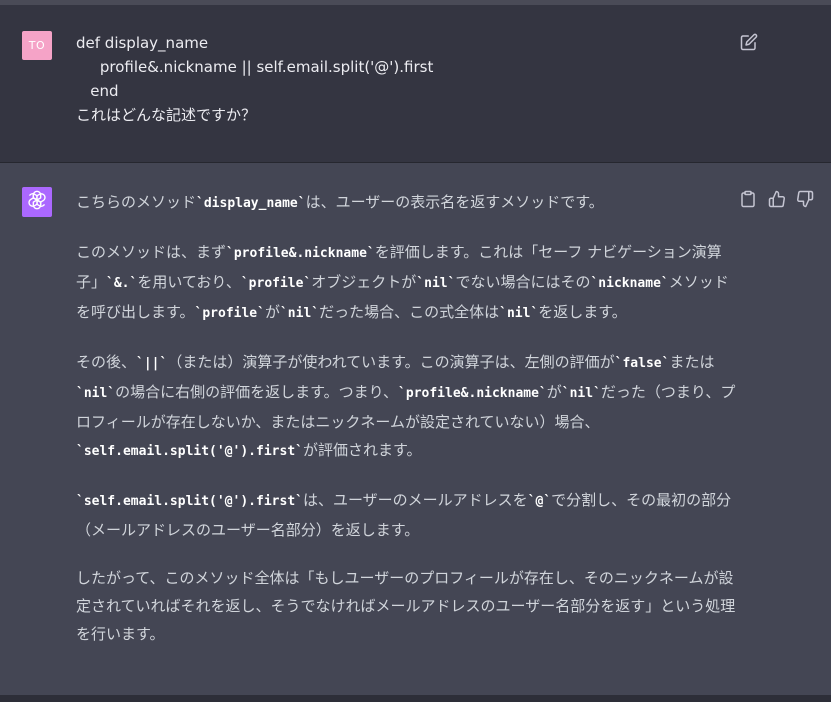 This screenshot has height=702, width=831. What do you see at coordinates (106, 362) in the screenshot?
I see `answer-text: その後、` at bounding box center [106, 362].